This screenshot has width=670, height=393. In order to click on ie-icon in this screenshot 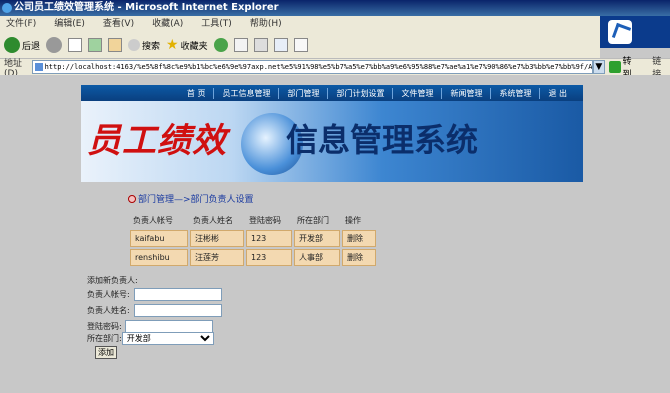, I will do `click(7, 8)`.